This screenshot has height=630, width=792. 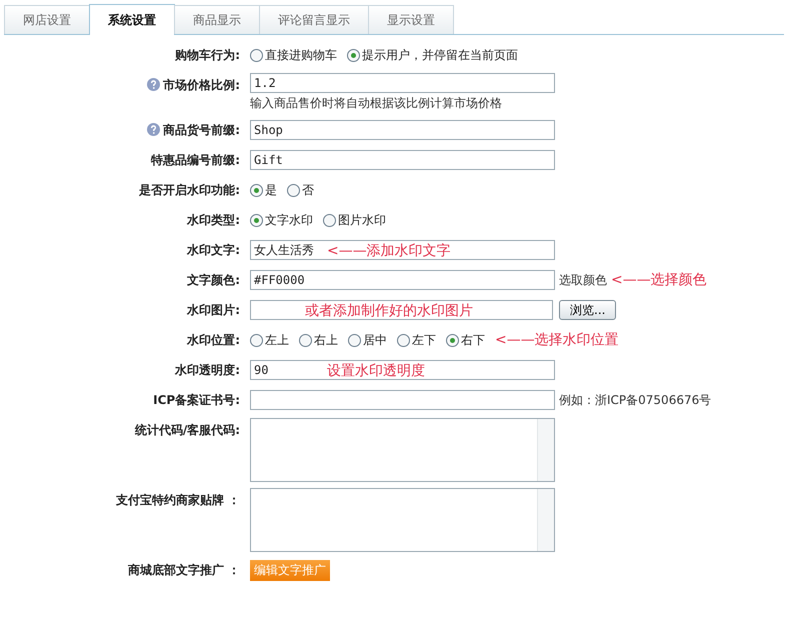 I want to click on field-label: 水印类型:, so click(x=213, y=220).